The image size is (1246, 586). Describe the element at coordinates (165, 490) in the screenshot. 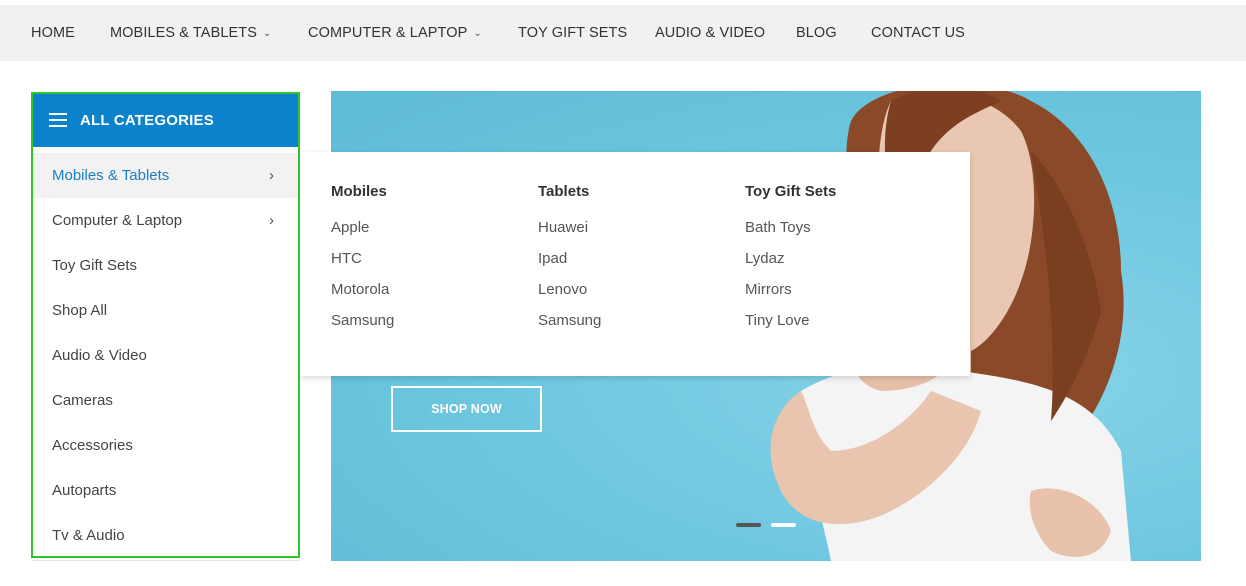

I see `sidebar-item-autoparts: Autoparts` at that location.